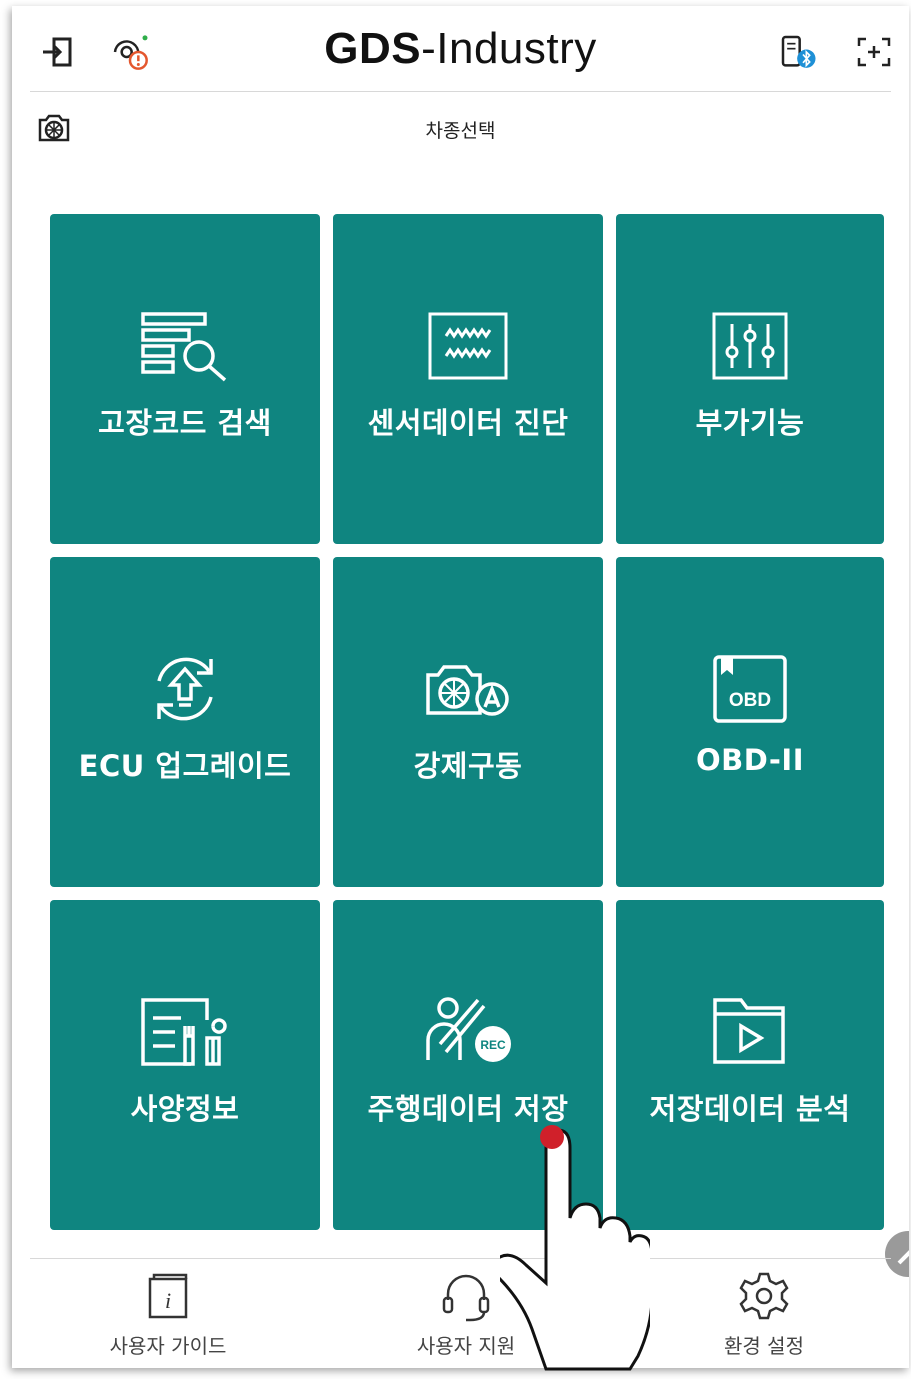 The width and height of the screenshot is (911, 1379). I want to click on tile-obd-ii: OBD OBD-II, so click(750, 722).